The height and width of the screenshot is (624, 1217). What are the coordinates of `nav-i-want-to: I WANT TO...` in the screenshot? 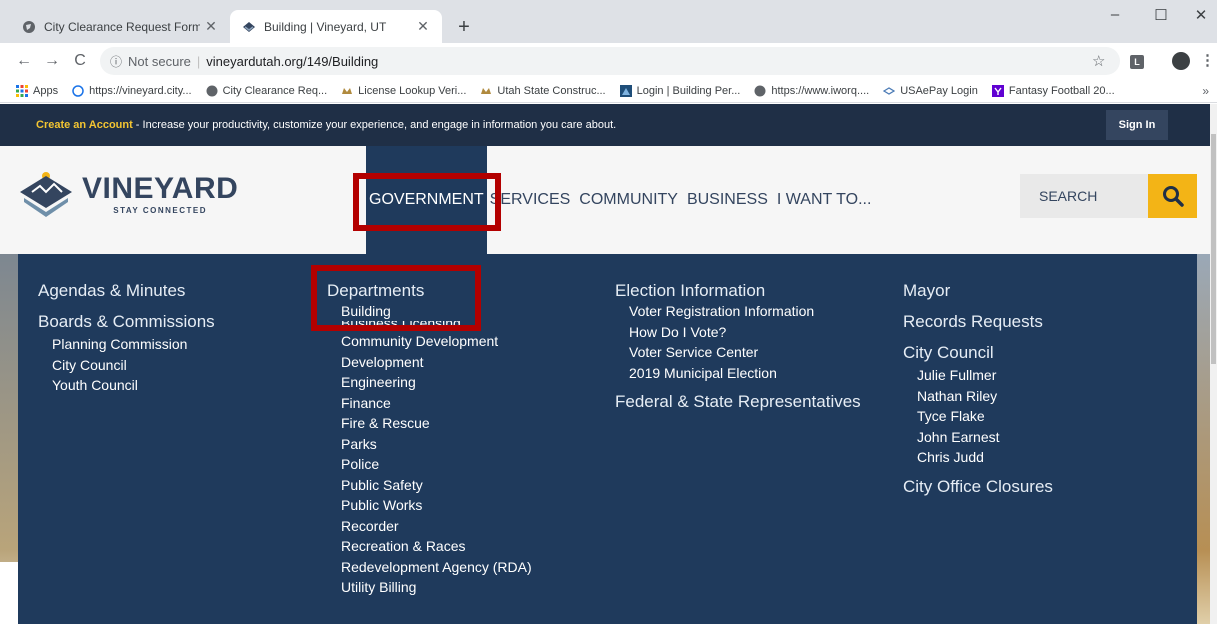 It's located at (824, 200).